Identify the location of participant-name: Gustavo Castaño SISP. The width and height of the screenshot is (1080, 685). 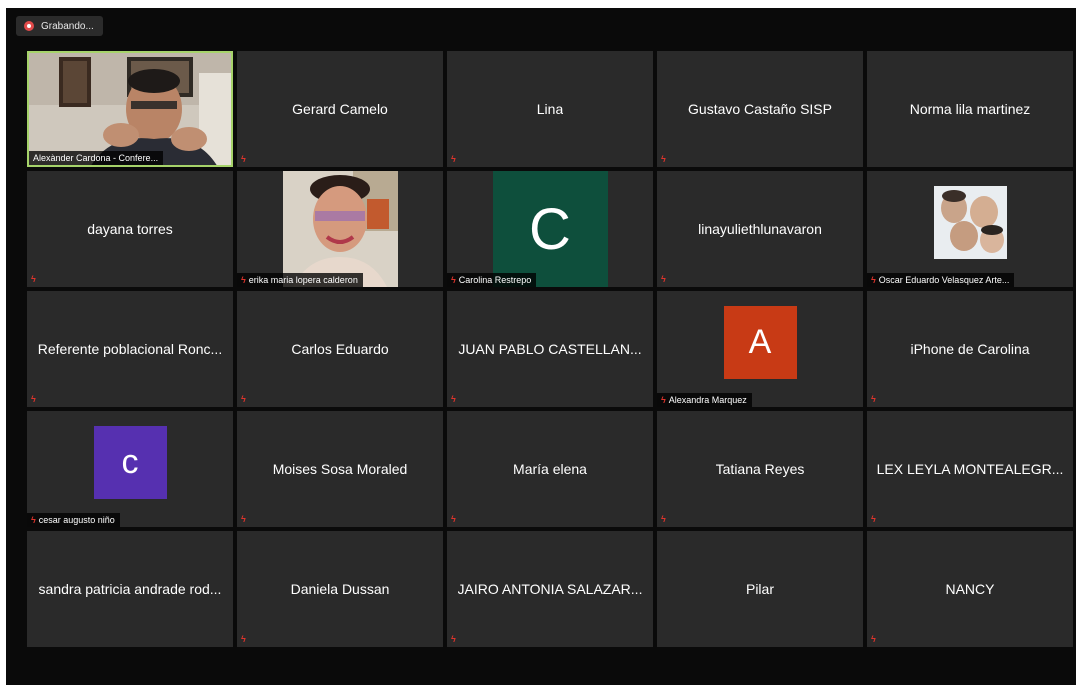
(760, 109).